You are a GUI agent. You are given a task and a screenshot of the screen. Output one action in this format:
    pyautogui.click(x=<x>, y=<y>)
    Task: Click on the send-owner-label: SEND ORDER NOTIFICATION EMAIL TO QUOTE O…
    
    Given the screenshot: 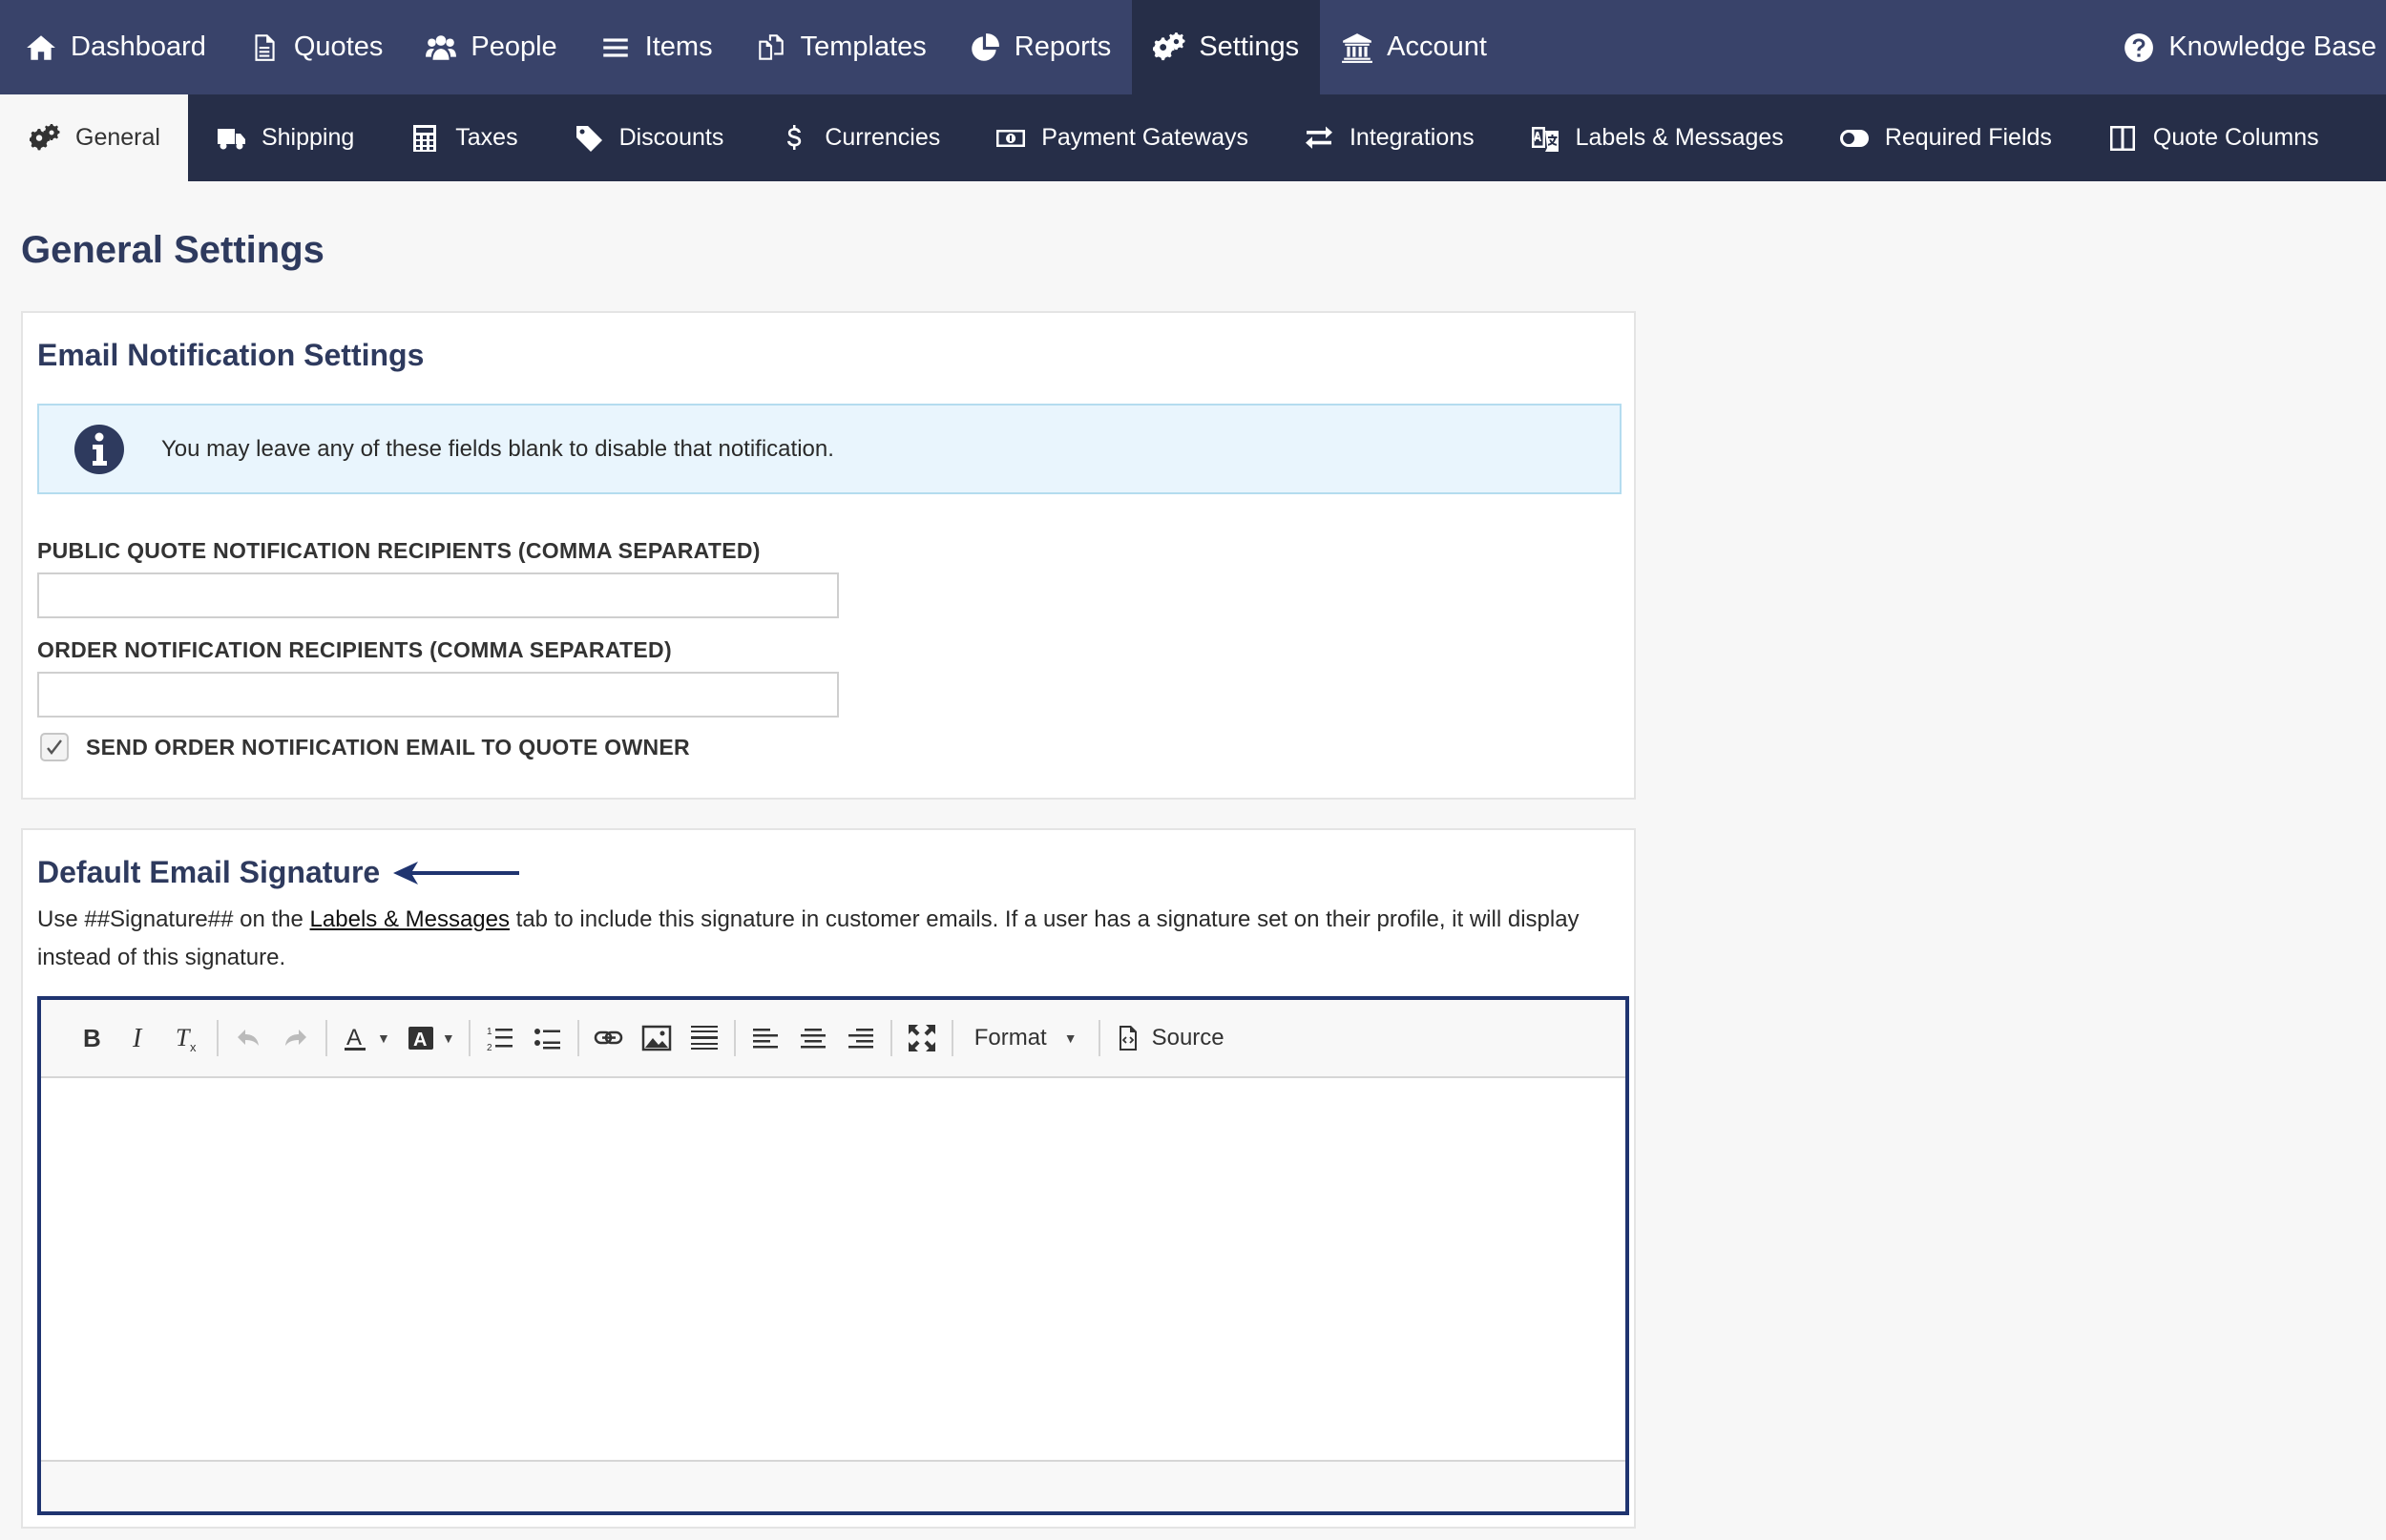 What is the action you would take?
    pyautogui.click(x=388, y=747)
    